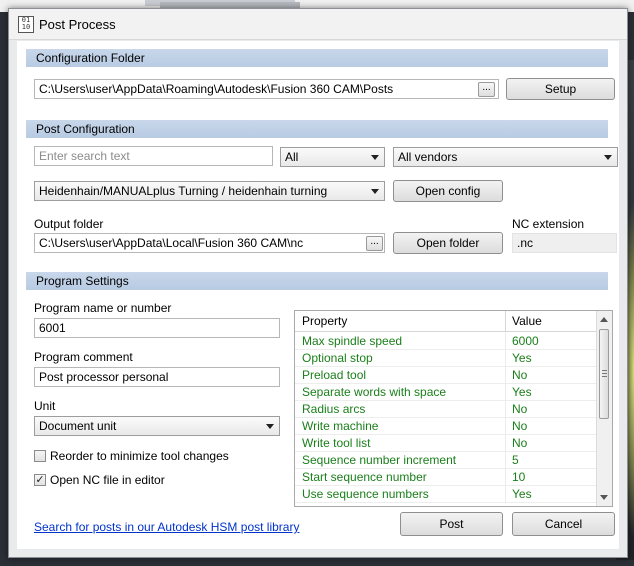 The height and width of the screenshot is (566, 634). I want to click on title-bar: 01 10 Post Process, so click(318, 24).